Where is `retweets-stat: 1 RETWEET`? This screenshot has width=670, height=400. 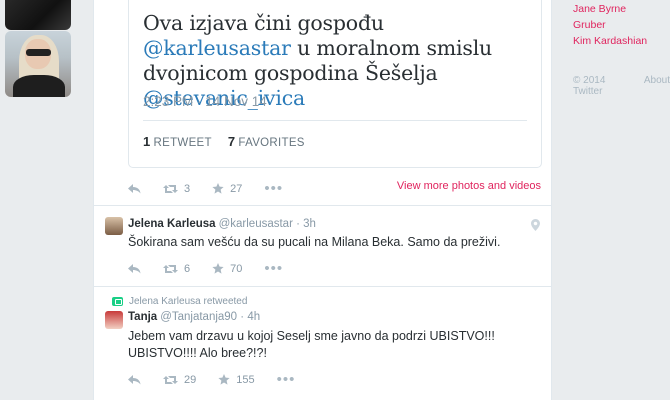
retweets-stat: 1 RETWEET is located at coordinates (177, 141).